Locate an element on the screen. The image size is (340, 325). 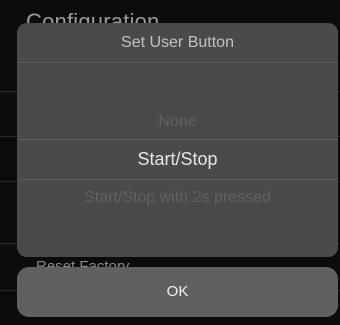
picker-option-none: None is located at coordinates (177, 122).